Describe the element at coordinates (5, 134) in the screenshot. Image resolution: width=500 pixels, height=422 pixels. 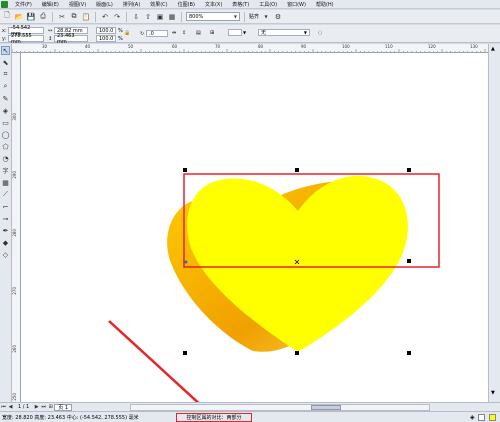
I see `ellipse-tool-icon: ◯` at that location.